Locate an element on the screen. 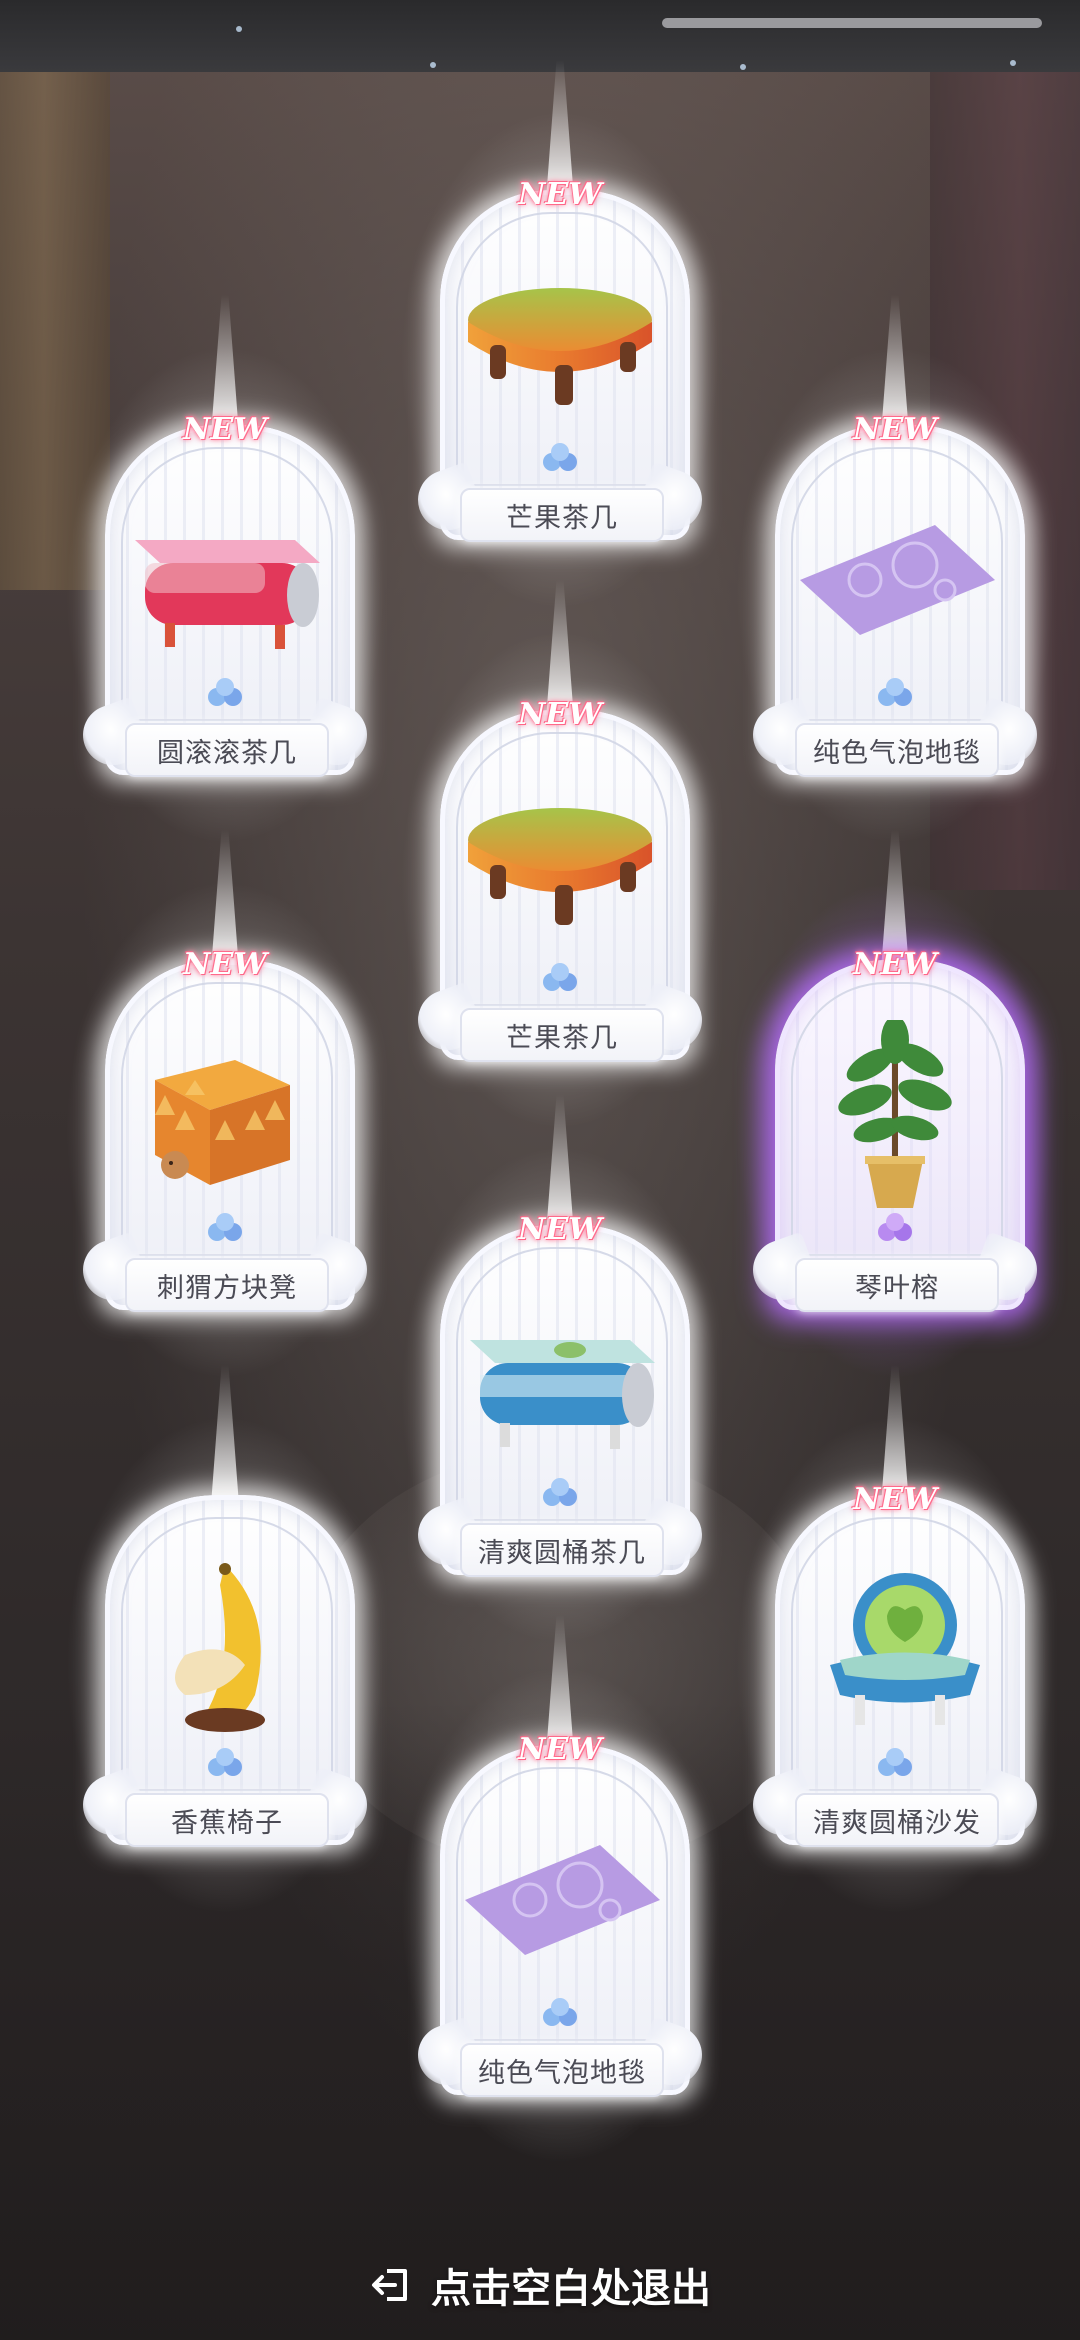 Image resolution: width=1080 pixels, height=2340 pixels. purple-gem-icon is located at coordinates (895, 1227).